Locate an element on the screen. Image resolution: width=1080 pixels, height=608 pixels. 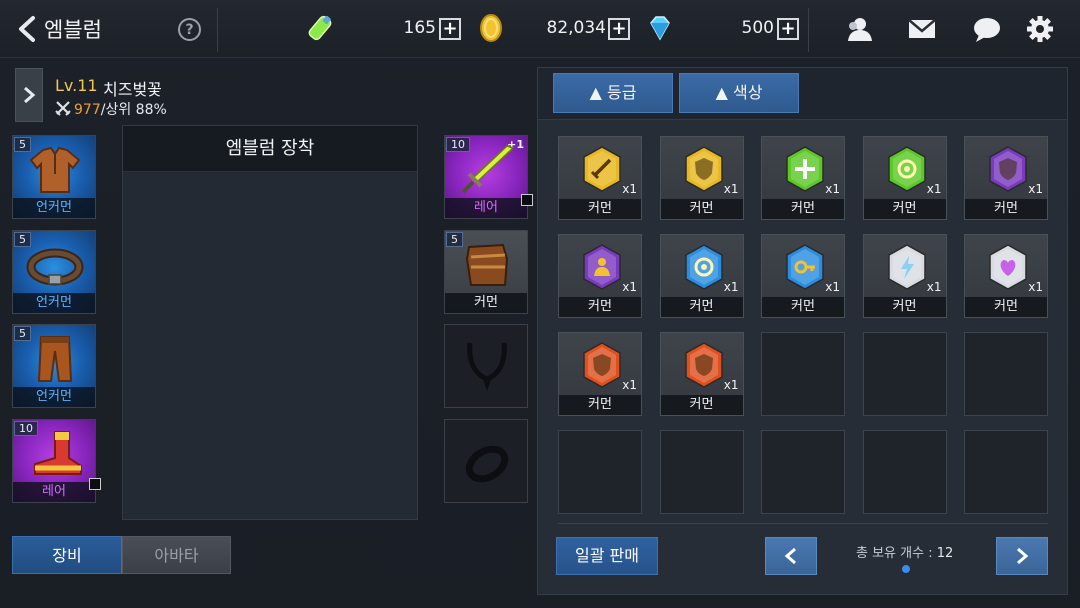
blue-target-emblem-icon is located at coordinates (704, 267).